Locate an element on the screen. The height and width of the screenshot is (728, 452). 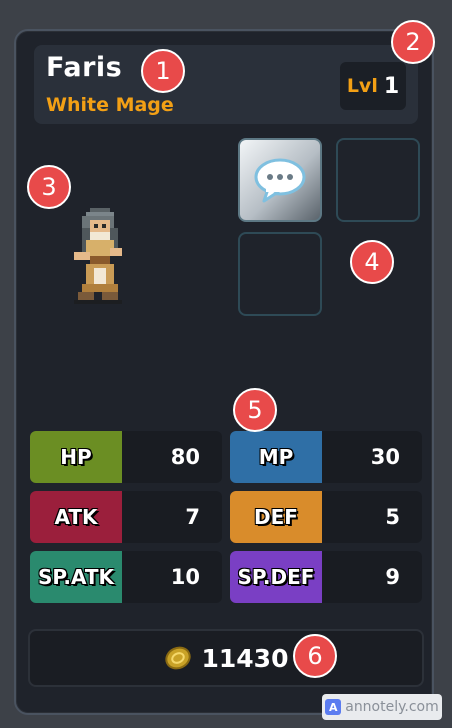
watermark-text: annotely.com is located at coordinates (392, 707).